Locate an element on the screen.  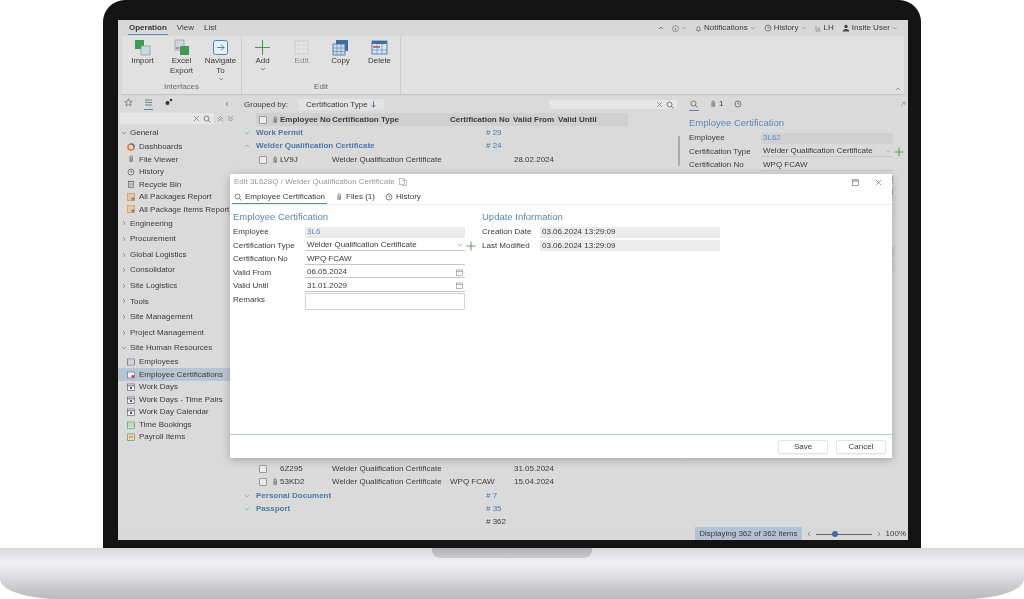
table-cell-text: LV9J is located at coordinates (289, 159).